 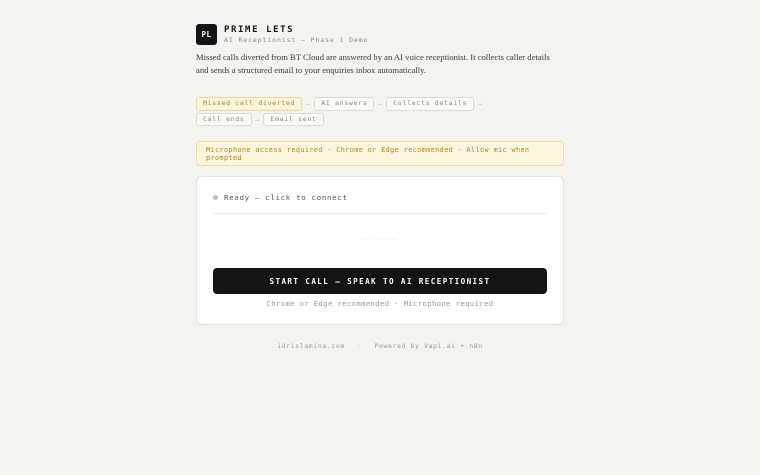 I want to click on transcript-placeholder: ··········, so click(x=380, y=240).